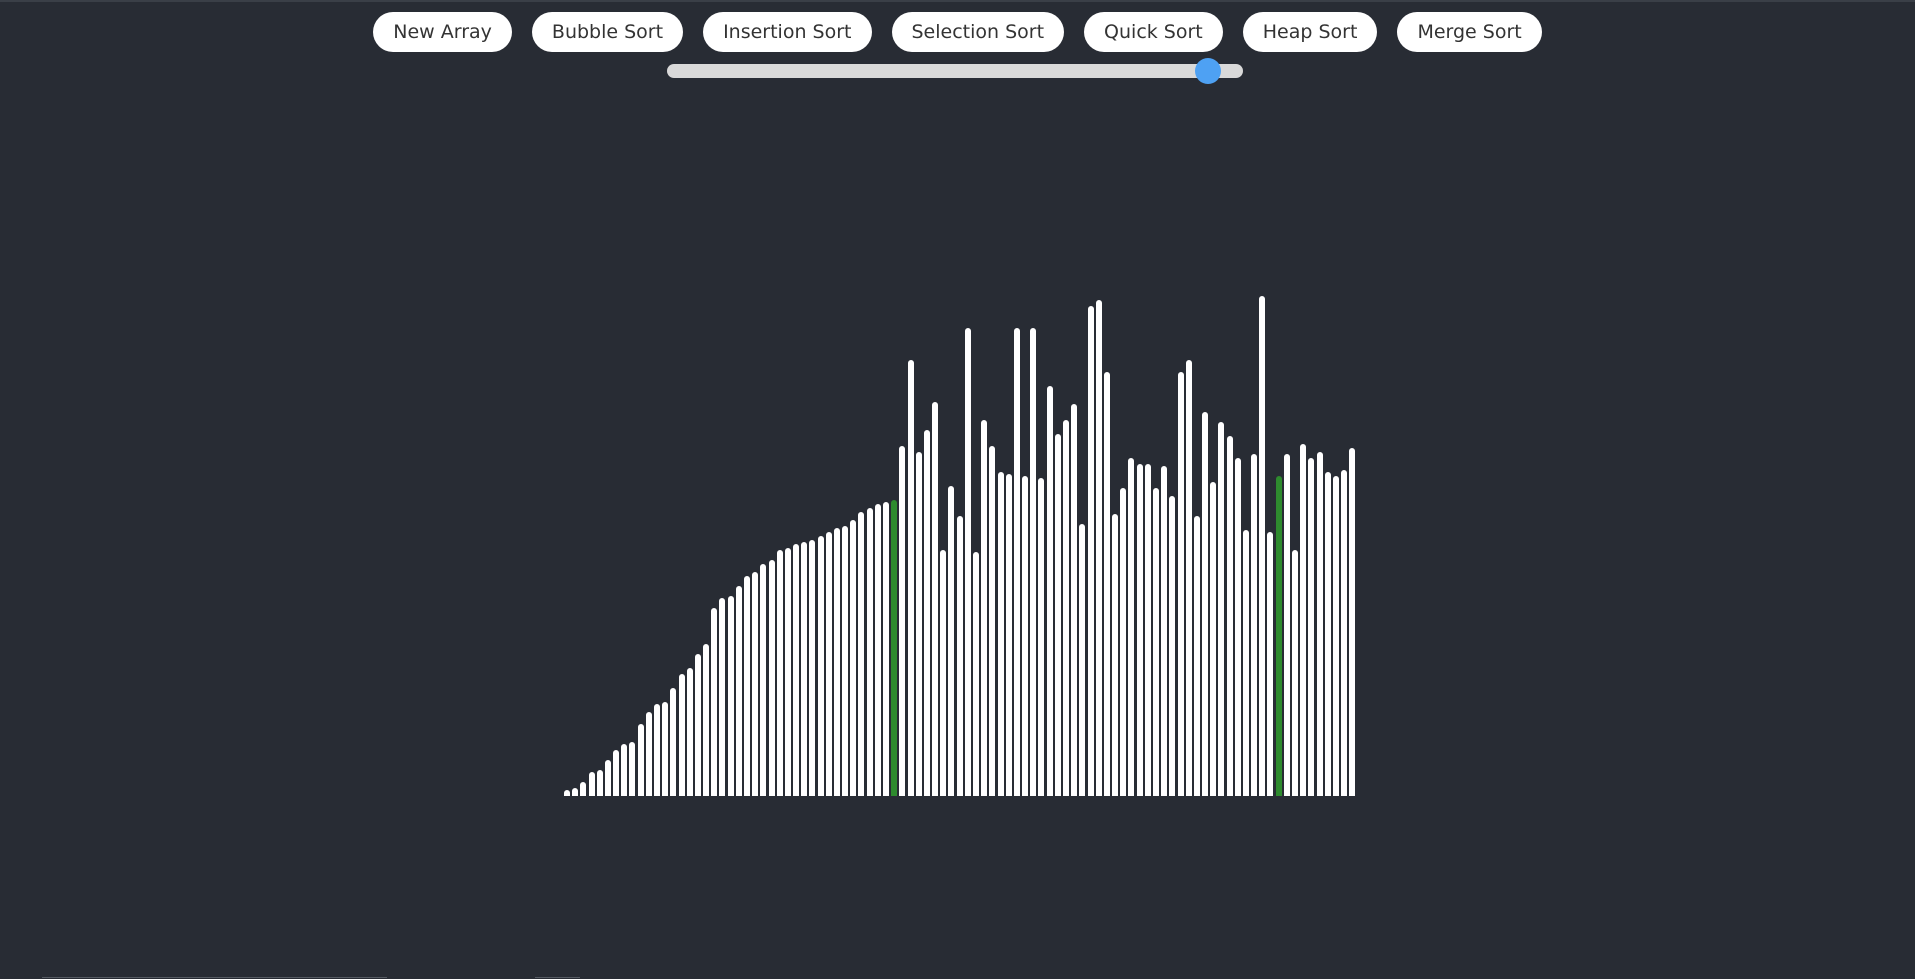  Describe the element at coordinates (955, 71) in the screenshot. I see `speed-slider` at that location.